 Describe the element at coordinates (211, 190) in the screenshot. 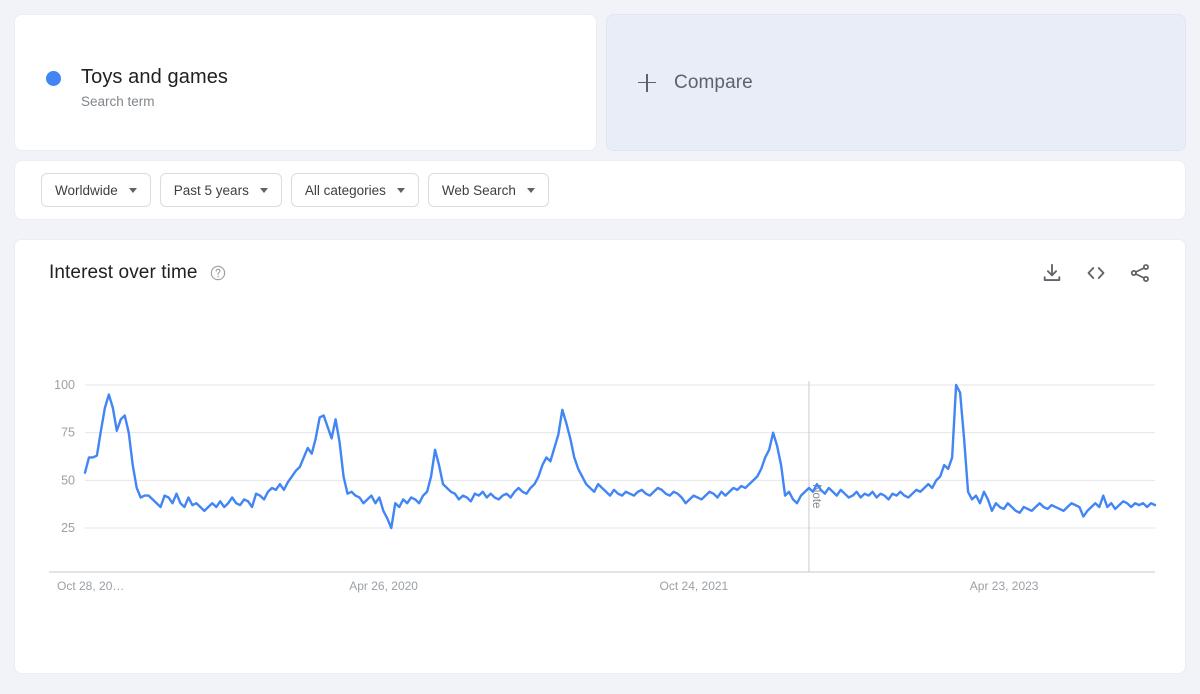

I see `filter-time-range-label: Past 5 years` at that location.